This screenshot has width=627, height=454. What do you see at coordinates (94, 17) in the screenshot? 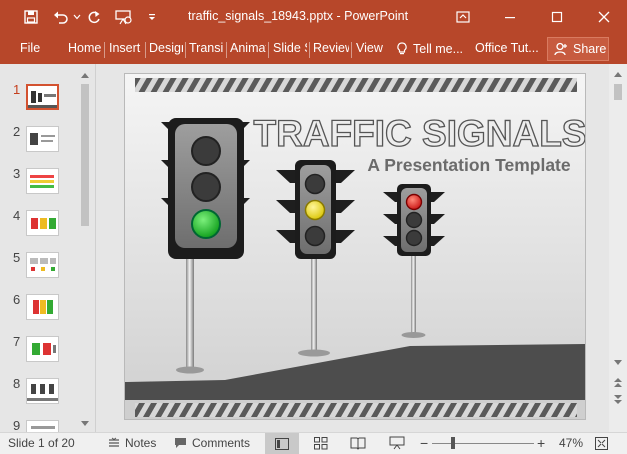
I see `redo-icon` at bounding box center [94, 17].